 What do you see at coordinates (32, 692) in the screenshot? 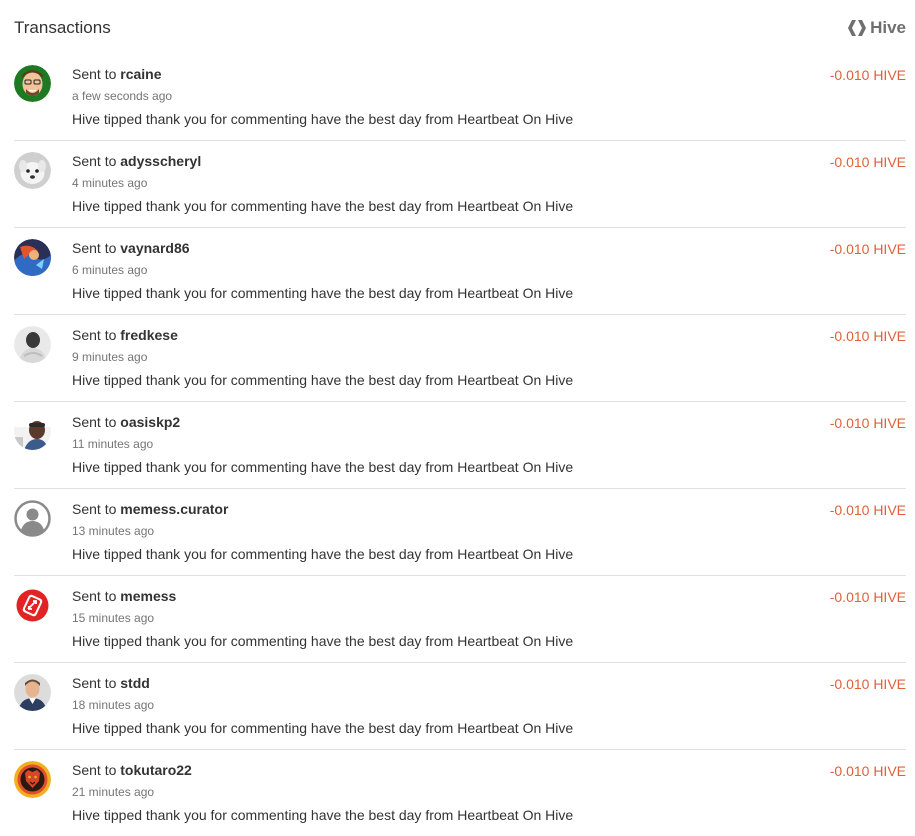
I see `avatar-man-portrait-icon` at bounding box center [32, 692].